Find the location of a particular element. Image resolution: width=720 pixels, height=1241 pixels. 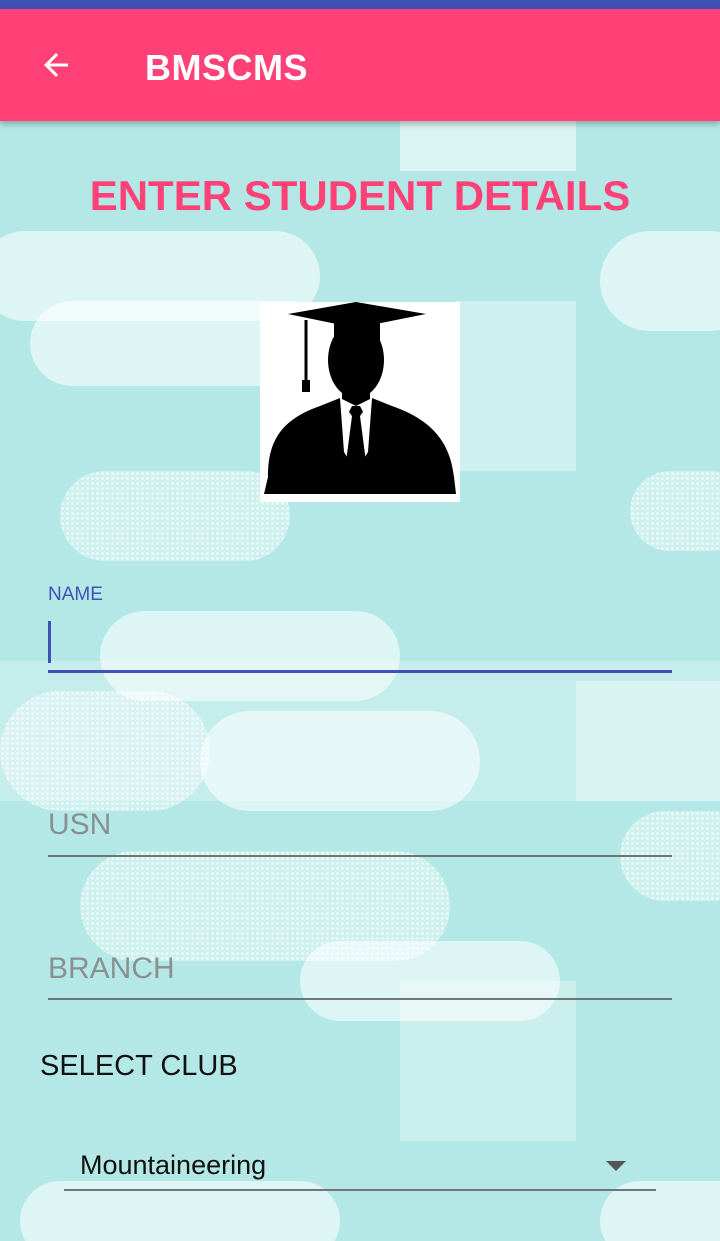

text-cursor is located at coordinates (49, 642).